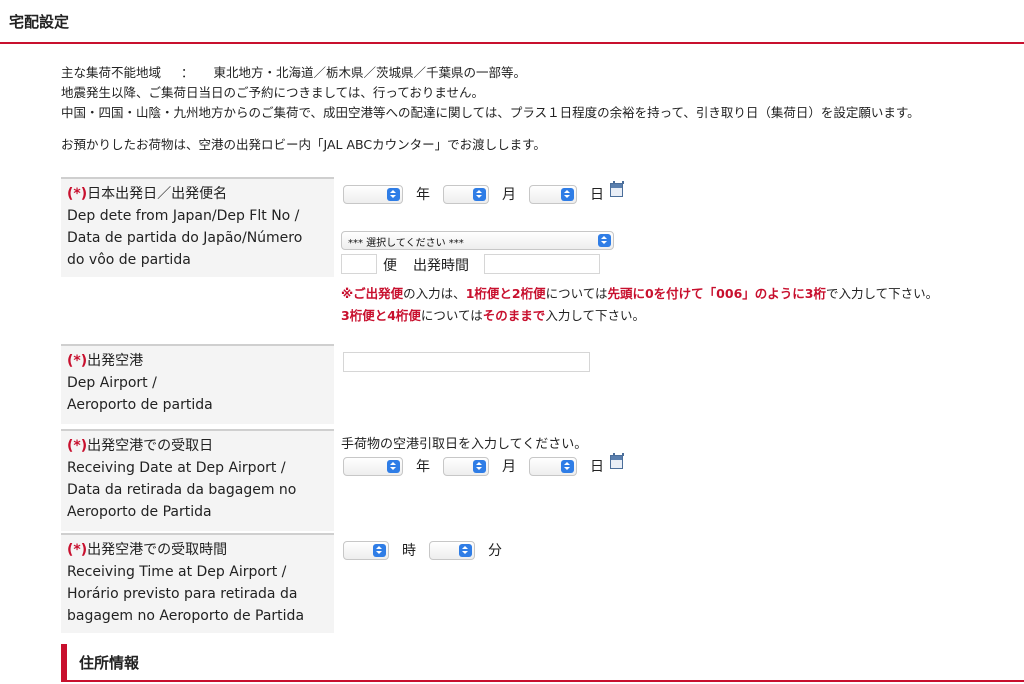 This screenshot has width=1024, height=684. I want to click on airline-select: *** 選択してください ***, so click(477, 240).